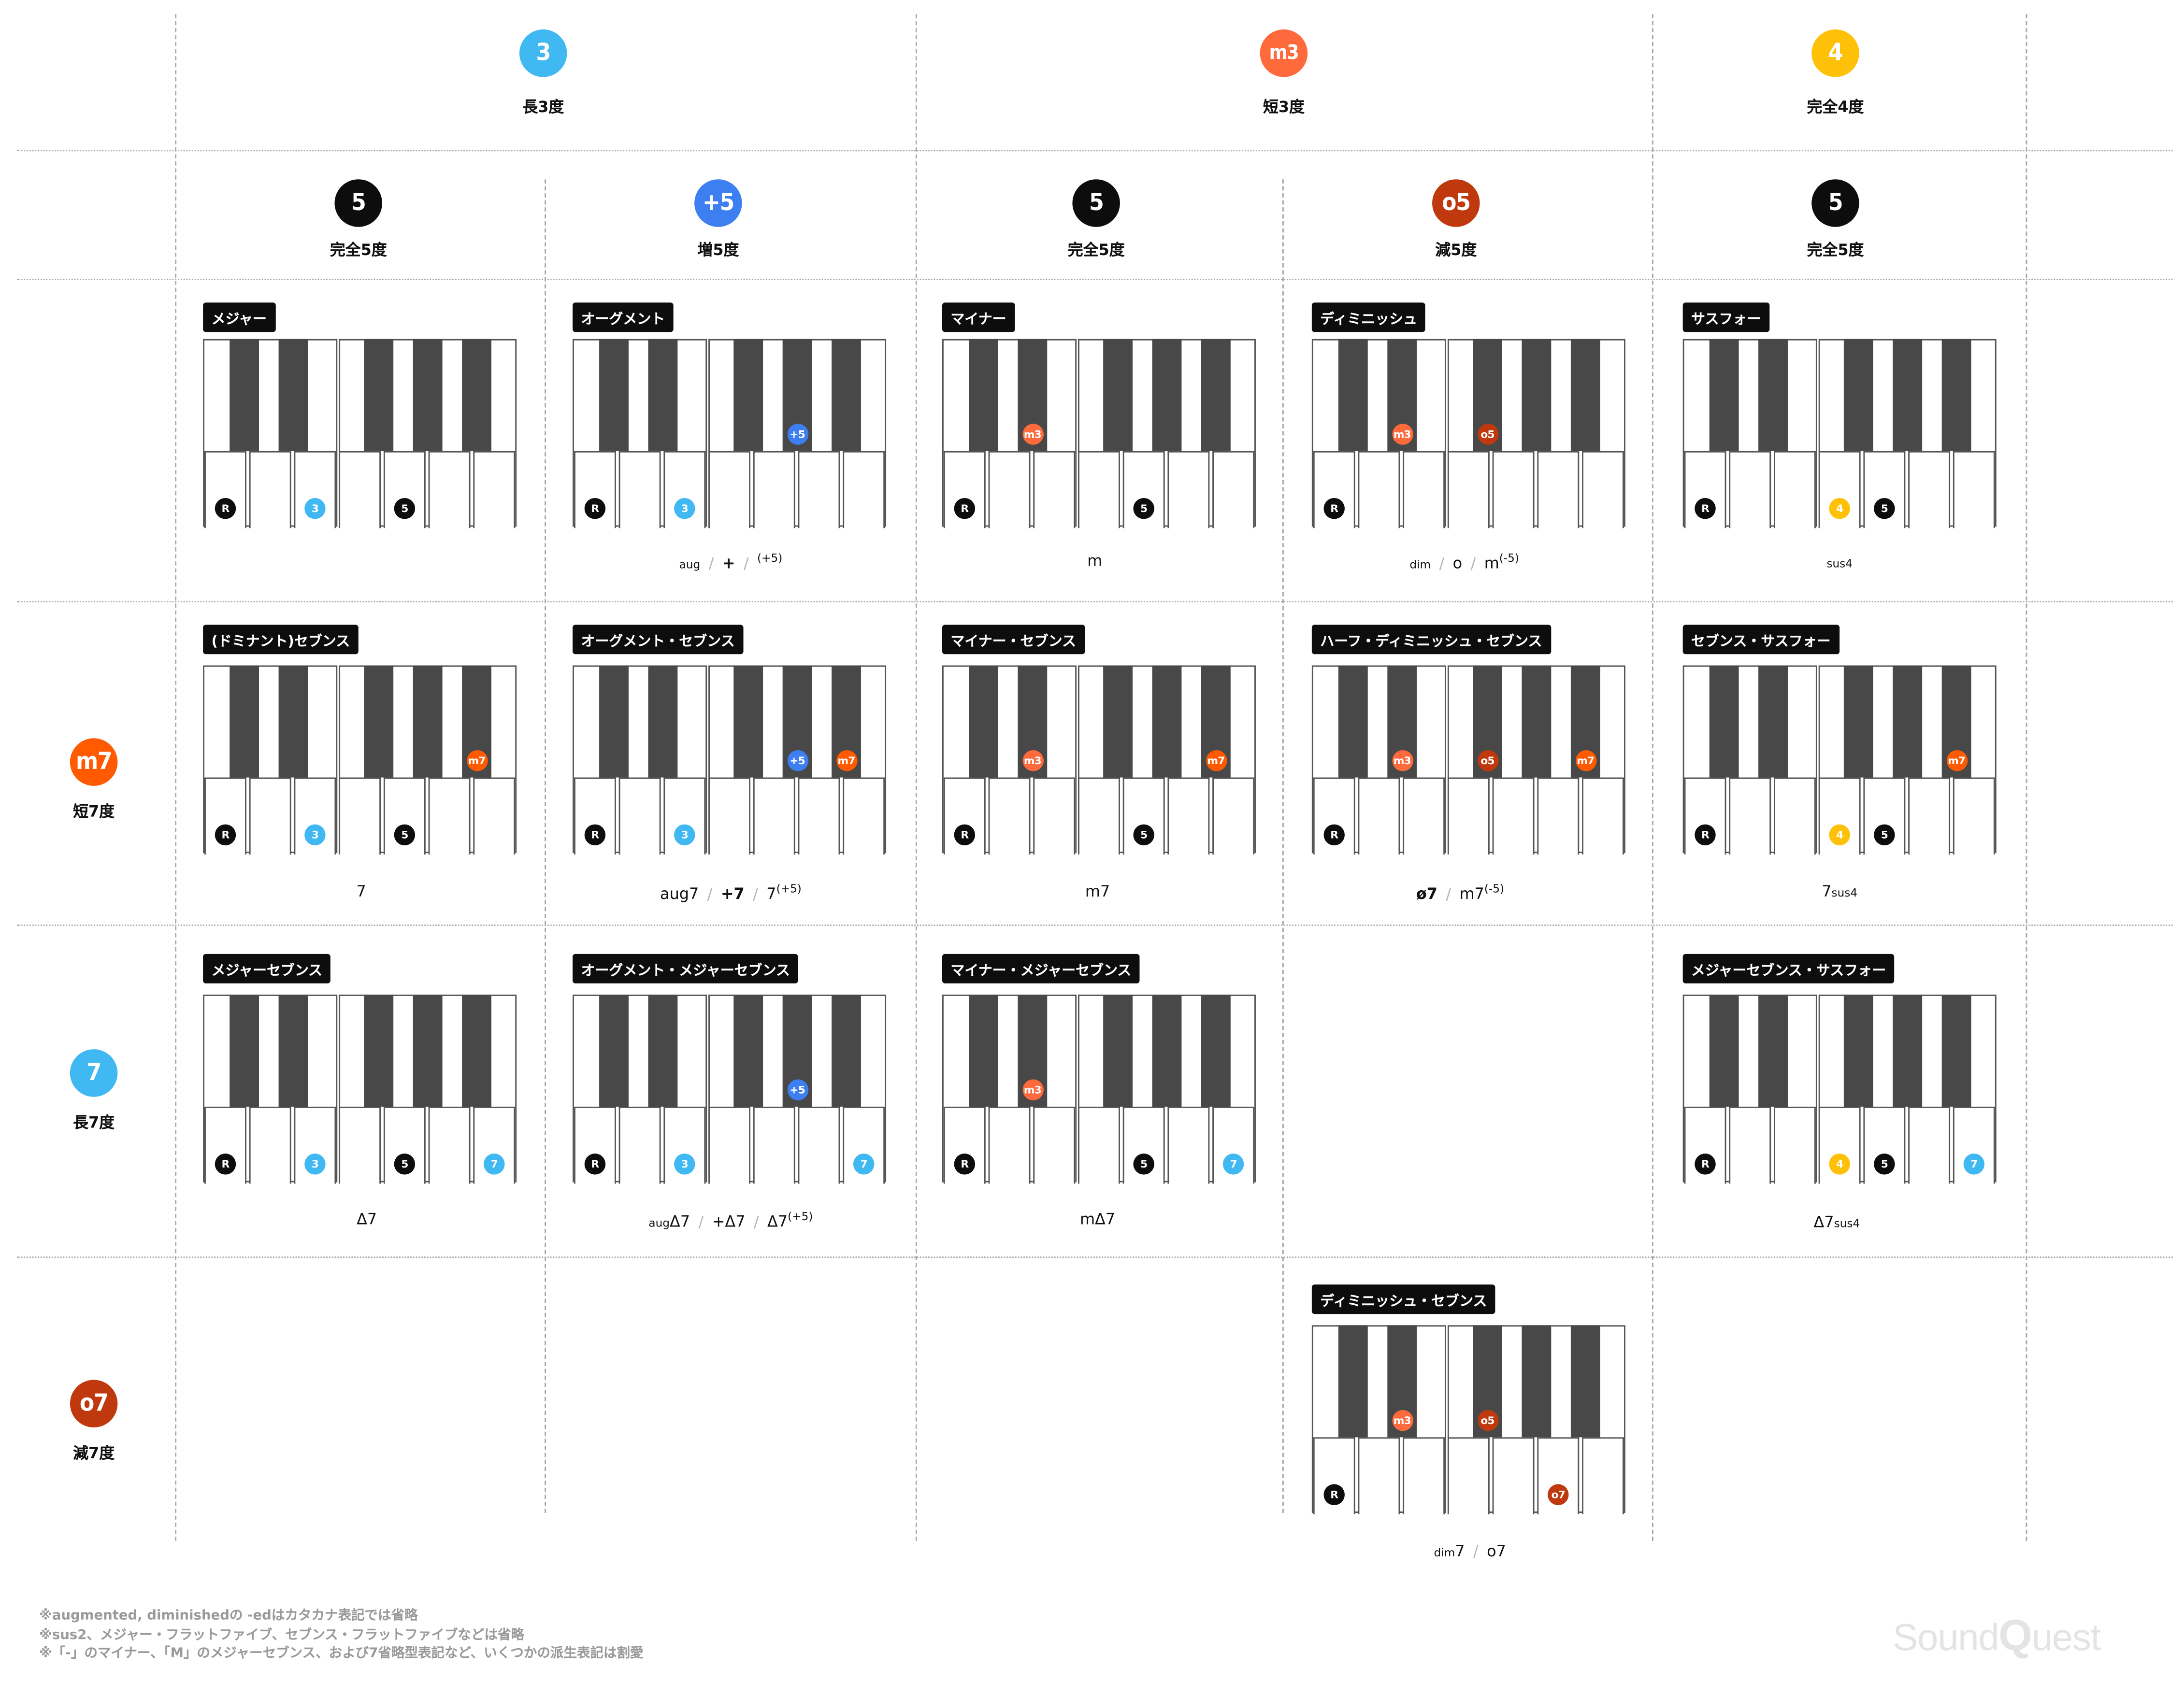 This screenshot has height=1681, width=2184. I want to click on footnote: ※sus2、メジャー・フラットファイブ、セブンス・フラットファイブなどは省略, so click(282, 1635).